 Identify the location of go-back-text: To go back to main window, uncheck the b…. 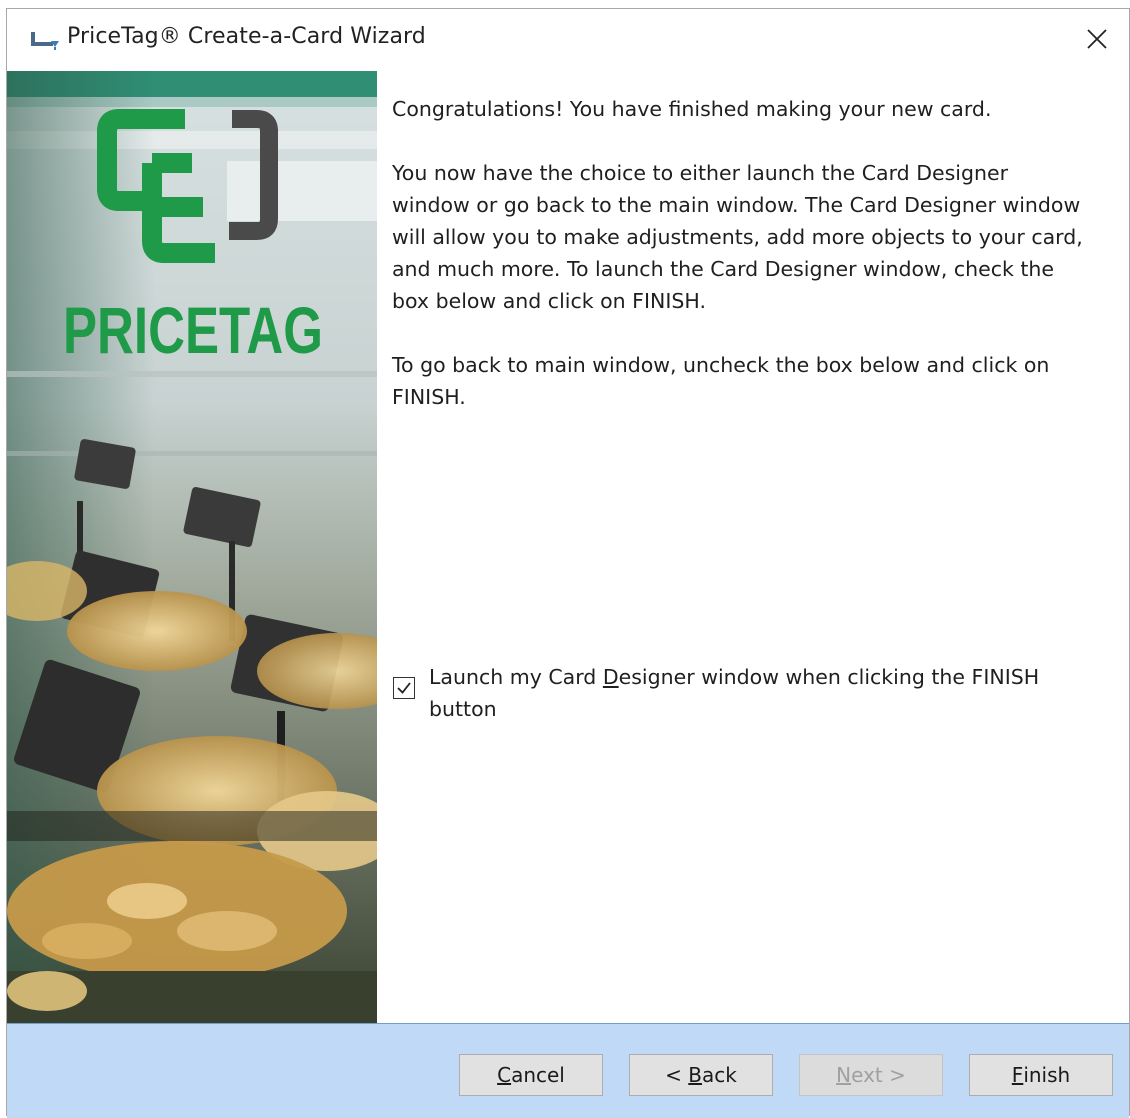
(721, 381).